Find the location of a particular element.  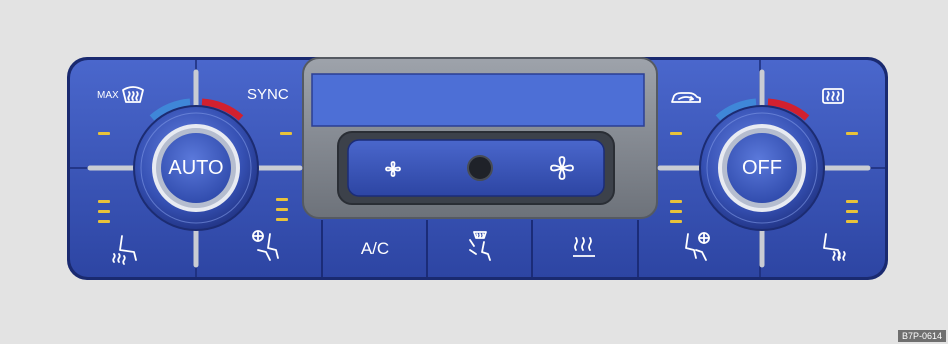

ventilated-seat-right-icon is located at coordinates (698, 246).